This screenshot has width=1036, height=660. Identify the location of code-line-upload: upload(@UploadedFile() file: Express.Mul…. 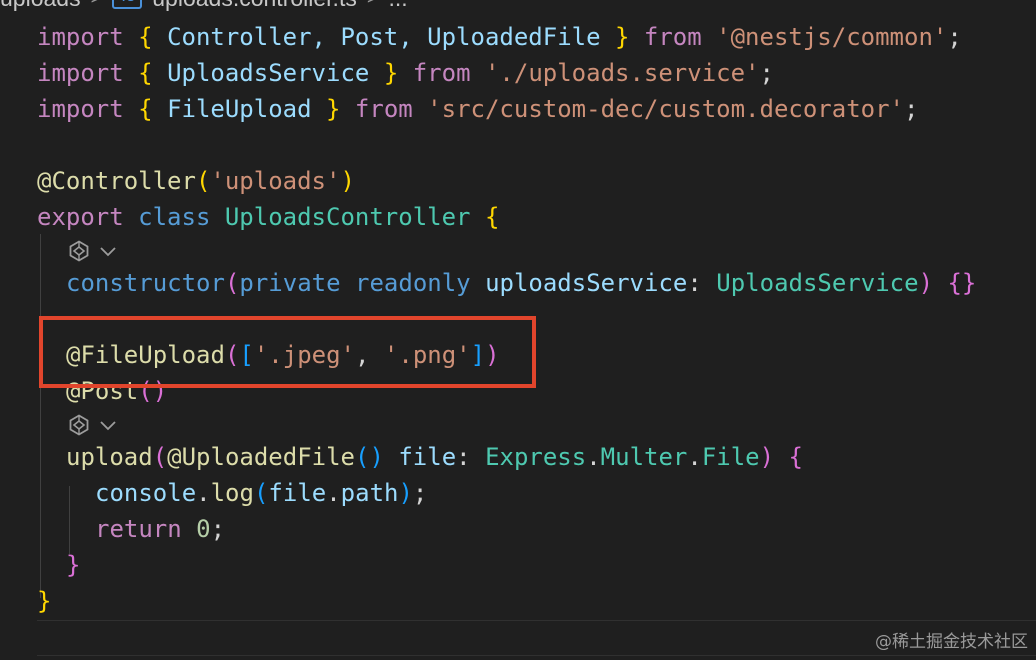
(434, 457).